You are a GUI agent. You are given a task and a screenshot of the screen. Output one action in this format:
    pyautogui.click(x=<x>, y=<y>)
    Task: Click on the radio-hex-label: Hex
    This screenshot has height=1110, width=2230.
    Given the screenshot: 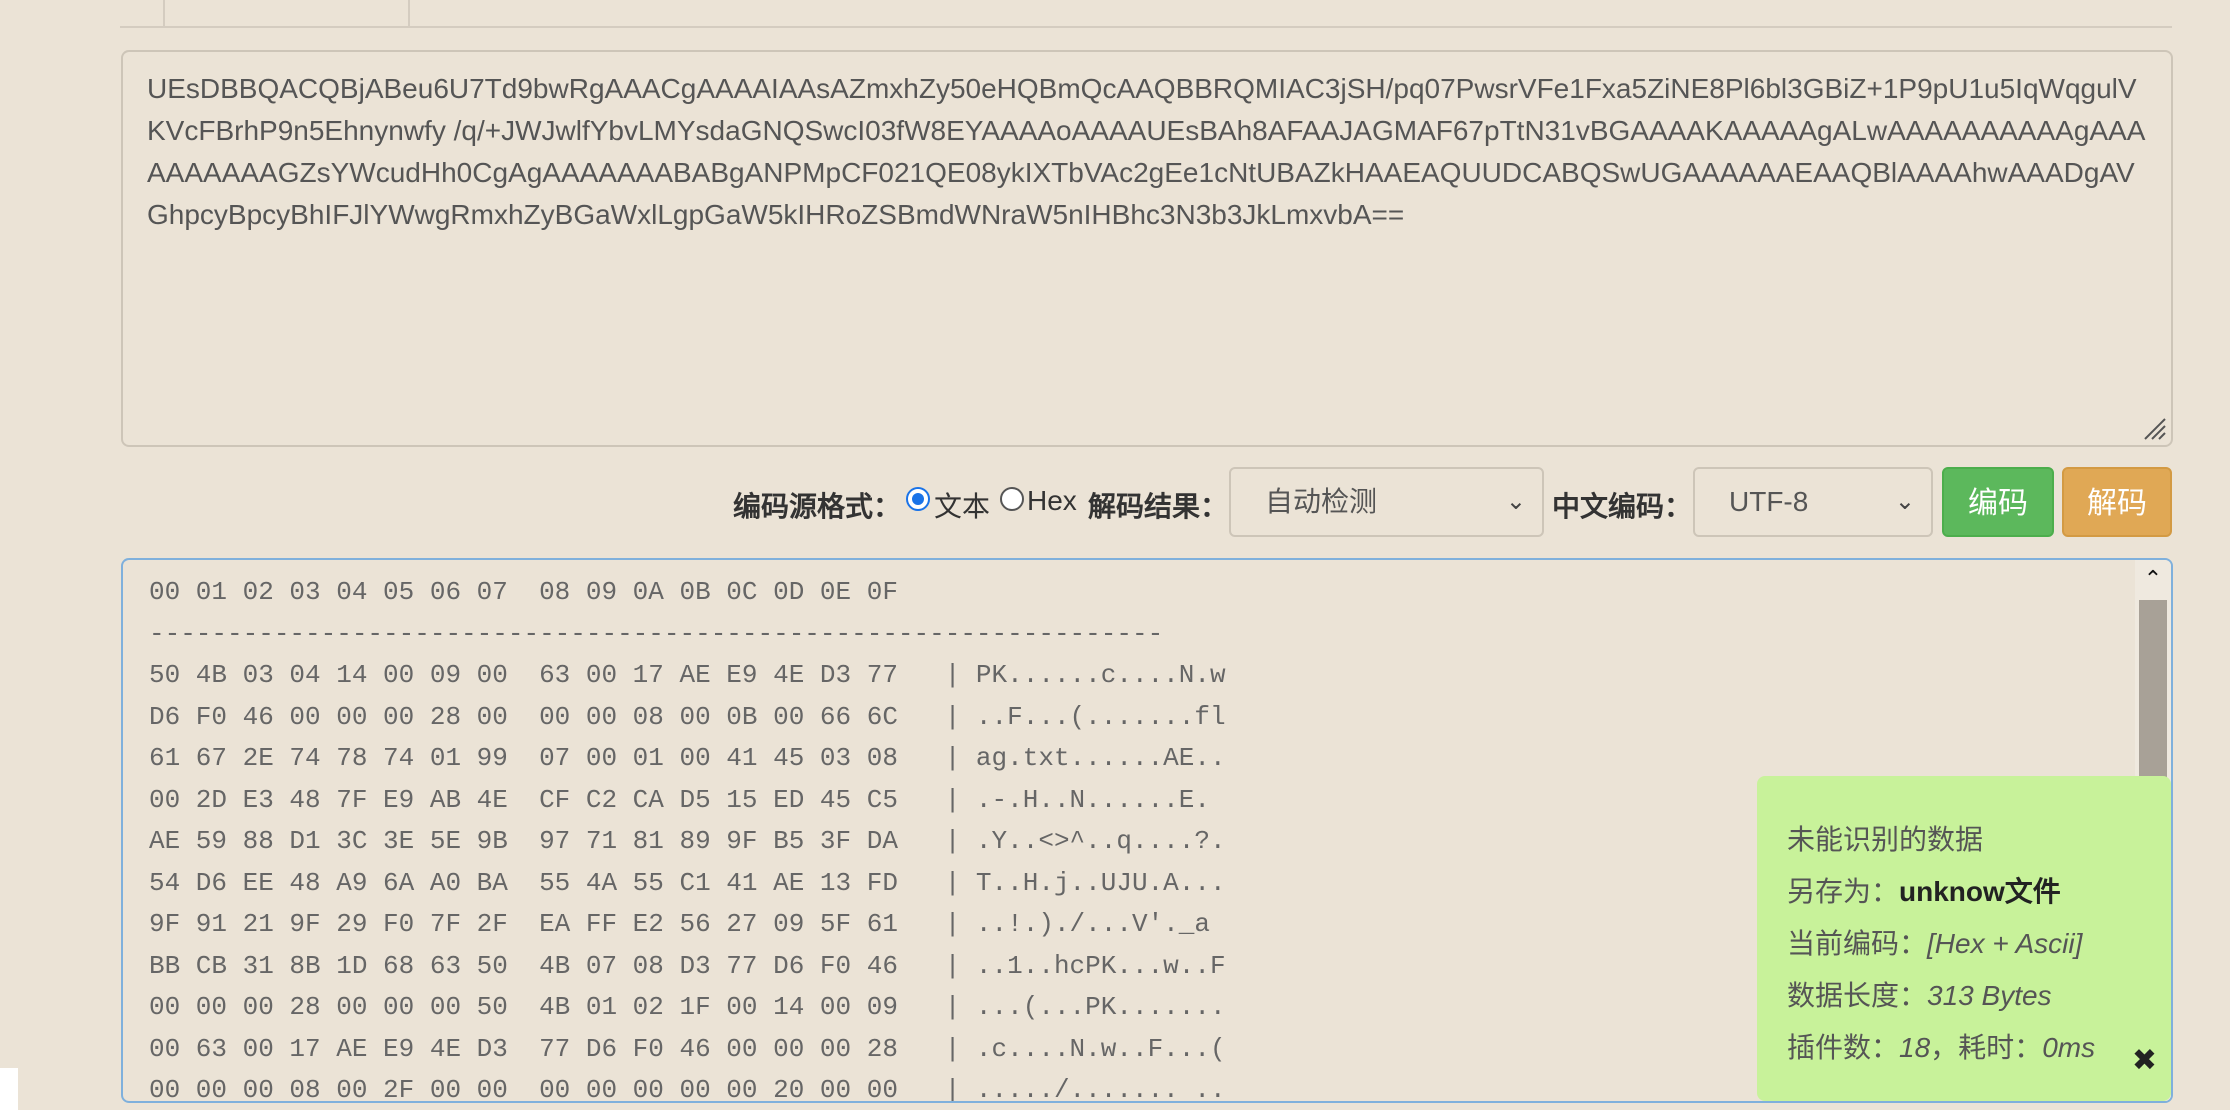 What is the action you would take?
    pyautogui.click(x=1052, y=501)
    